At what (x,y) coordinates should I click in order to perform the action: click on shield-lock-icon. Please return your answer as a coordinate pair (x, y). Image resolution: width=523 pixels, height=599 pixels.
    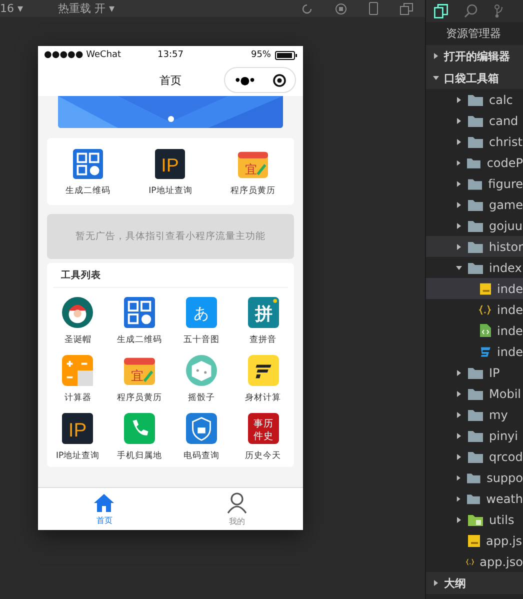
    Looking at the image, I should click on (201, 428).